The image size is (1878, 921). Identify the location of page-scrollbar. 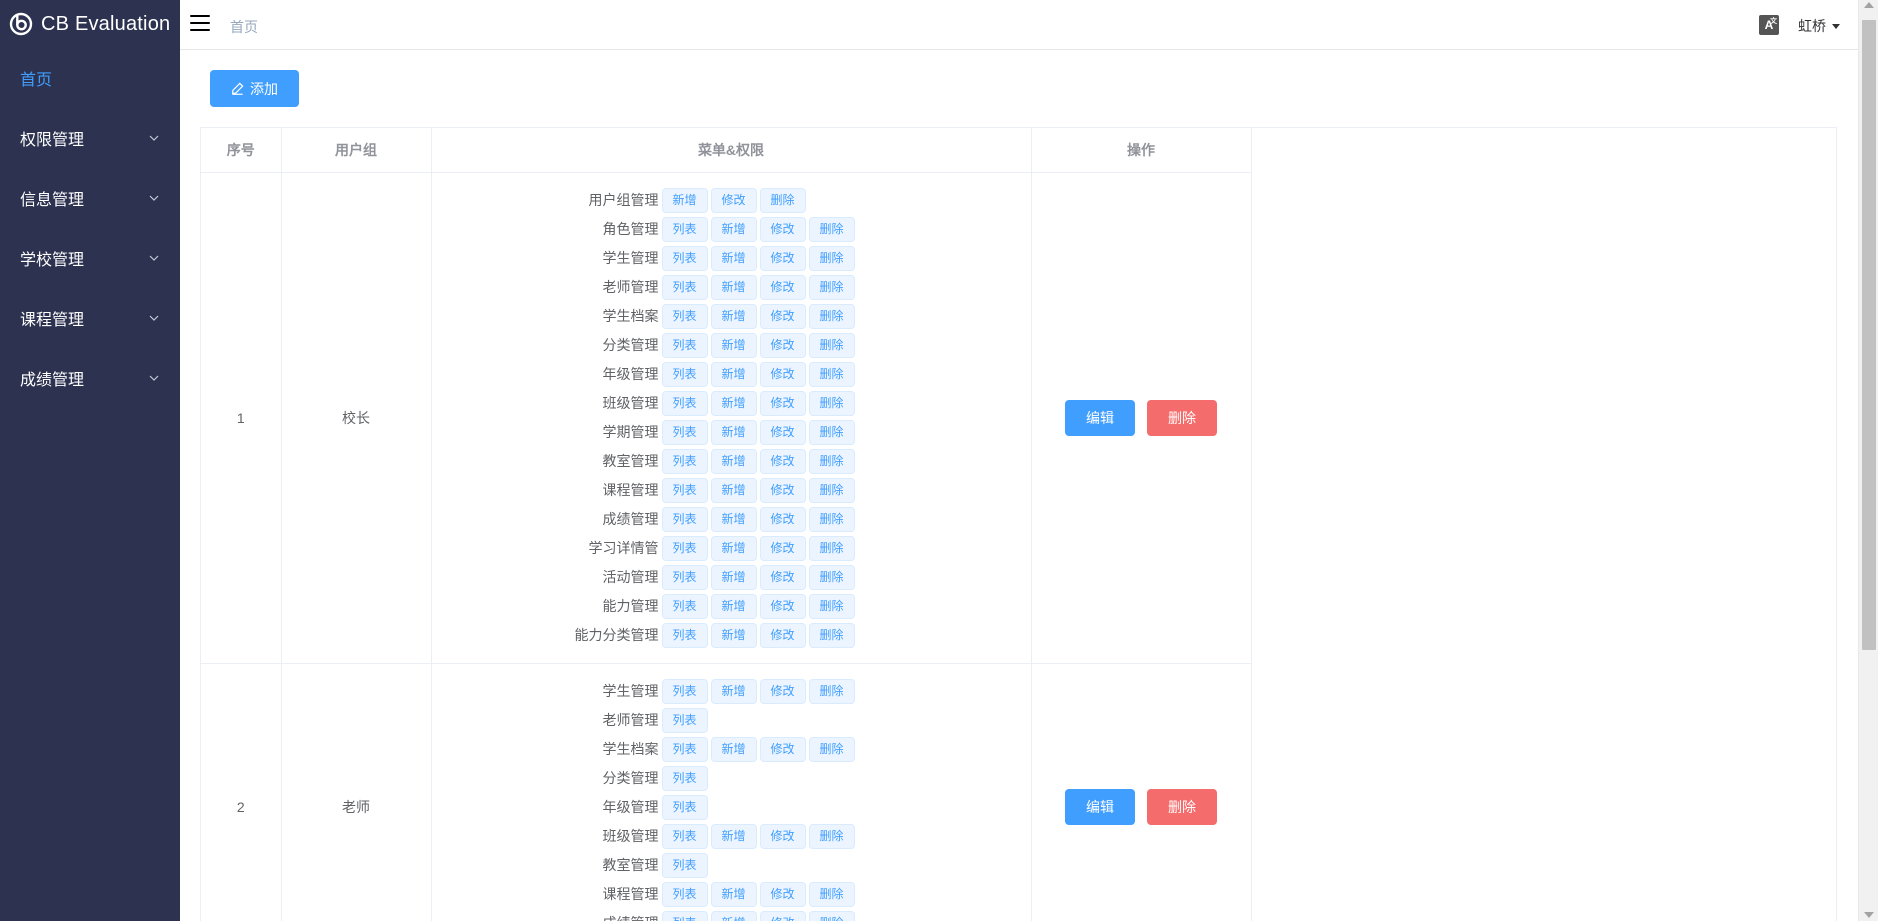
(1868, 460).